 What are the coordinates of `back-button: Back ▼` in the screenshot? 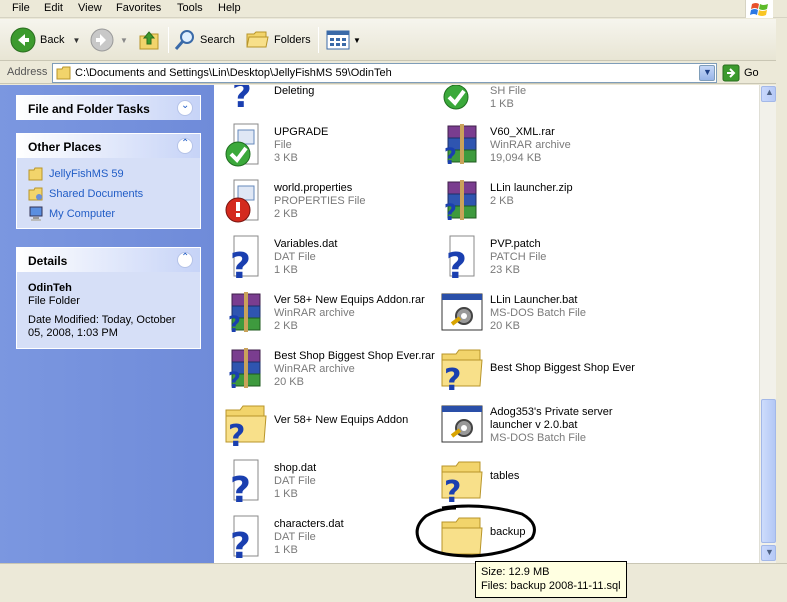 It's located at (45, 40).